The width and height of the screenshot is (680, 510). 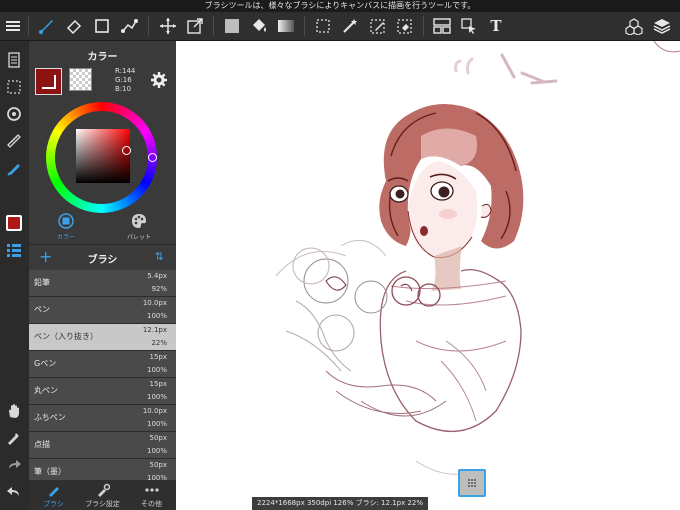 I want to click on rgb-readout: R:144 G:16 B:10, so click(x=125, y=80).